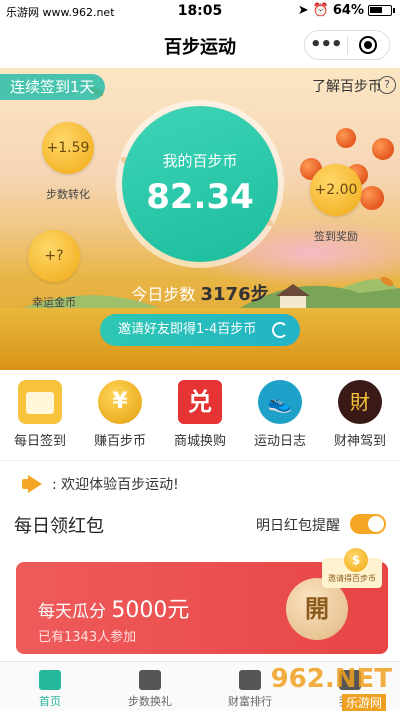 Image resolution: width=400 pixels, height=711 pixels. I want to click on checkin-streak-badge: 连续签到1天, so click(52, 87).